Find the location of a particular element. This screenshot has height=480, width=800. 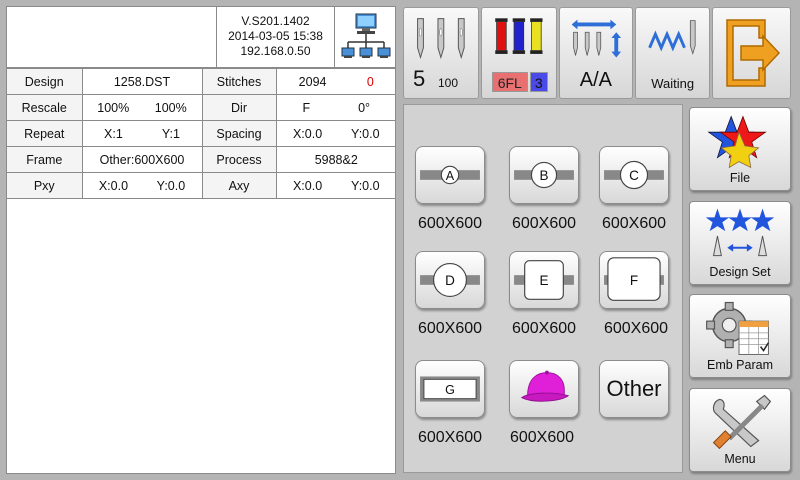

table-row: Frame Other:600X600 Process 5988&2 is located at coordinates (201, 159).